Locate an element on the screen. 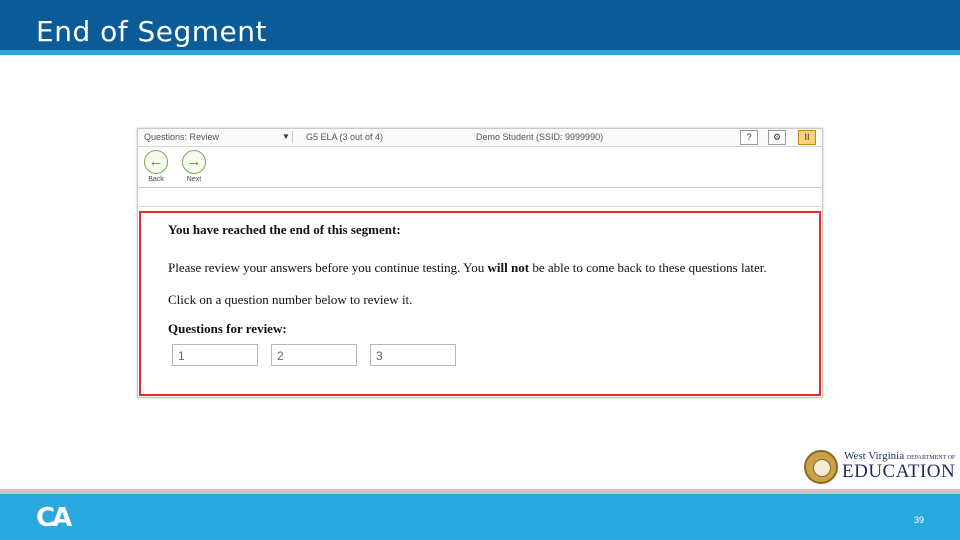 Image resolution: width=960 pixels, height=540 pixels. logo-education: EDUCATION is located at coordinates (899, 471).